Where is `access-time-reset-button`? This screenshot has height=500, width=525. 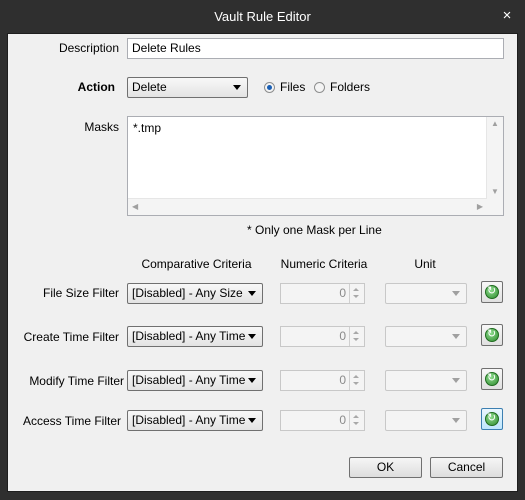 access-time-reset-button is located at coordinates (492, 419).